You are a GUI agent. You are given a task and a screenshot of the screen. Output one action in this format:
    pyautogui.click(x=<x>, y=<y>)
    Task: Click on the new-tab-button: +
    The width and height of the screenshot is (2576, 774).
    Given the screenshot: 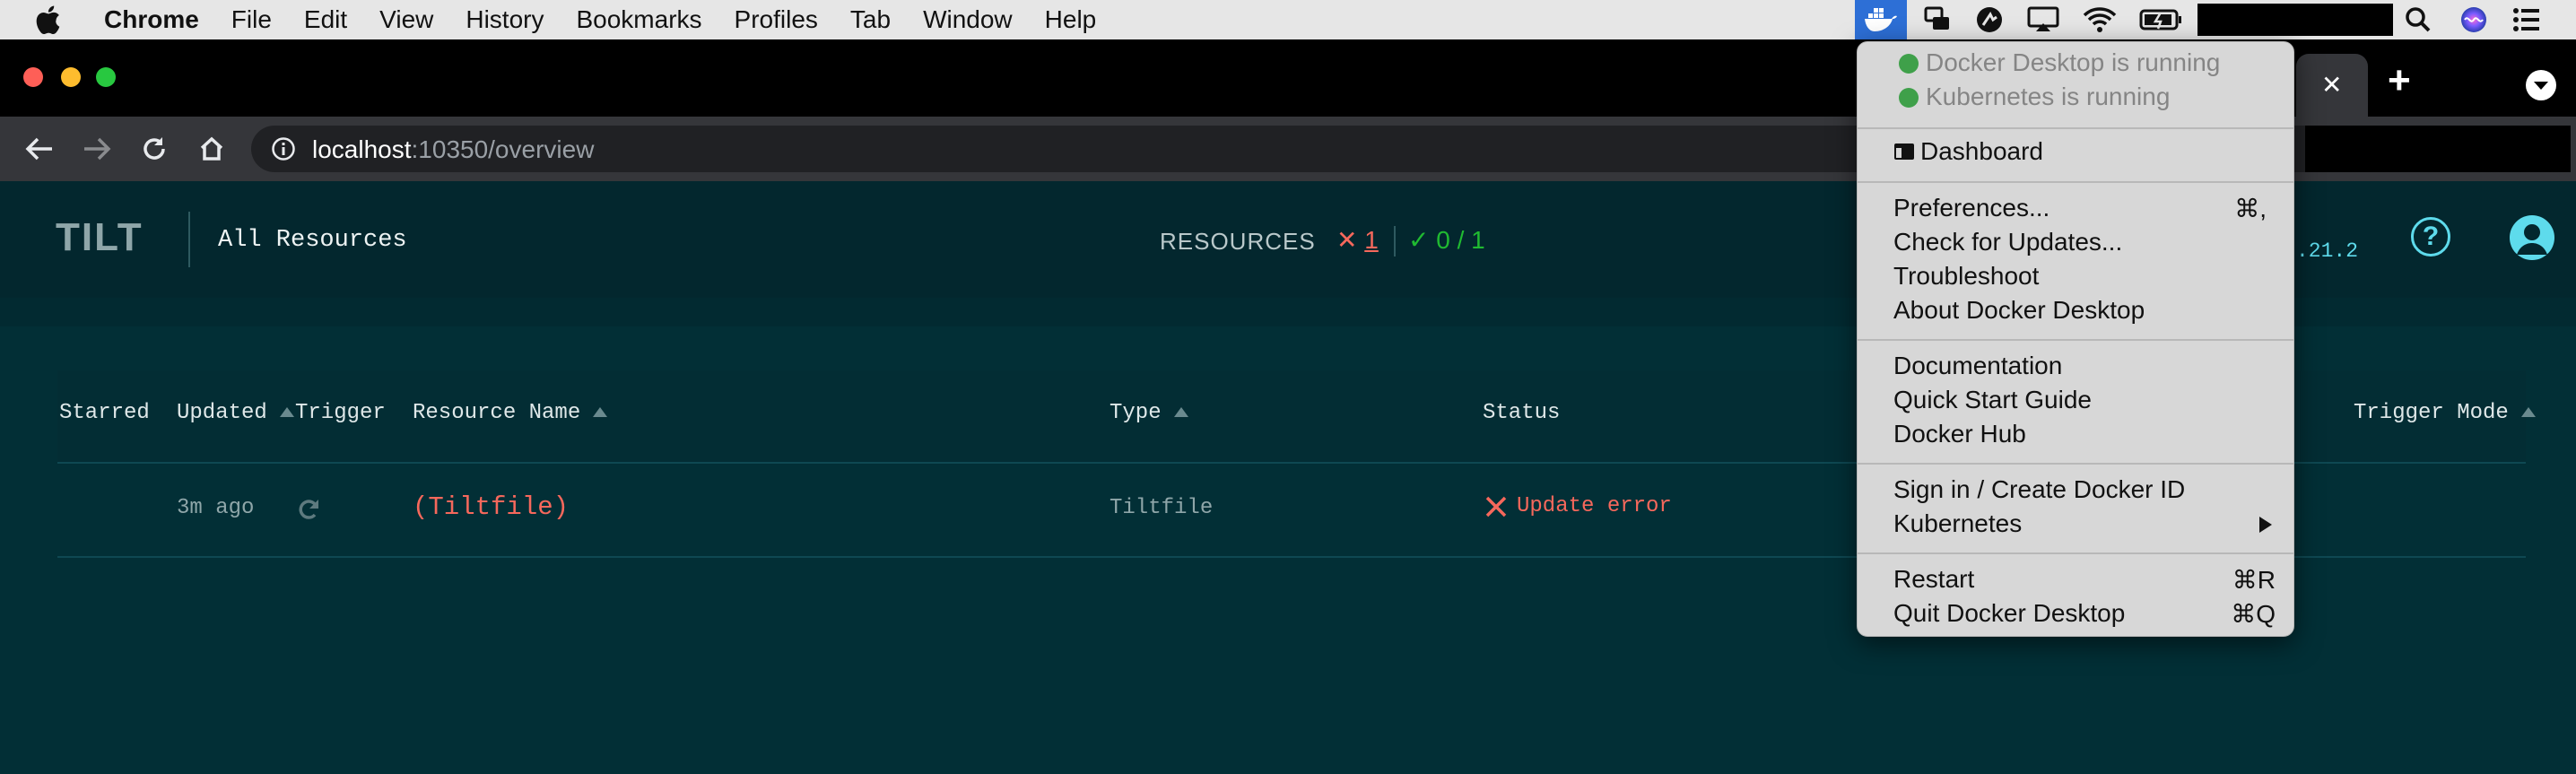 What is the action you would take?
    pyautogui.click(x=2399, y=80)
    